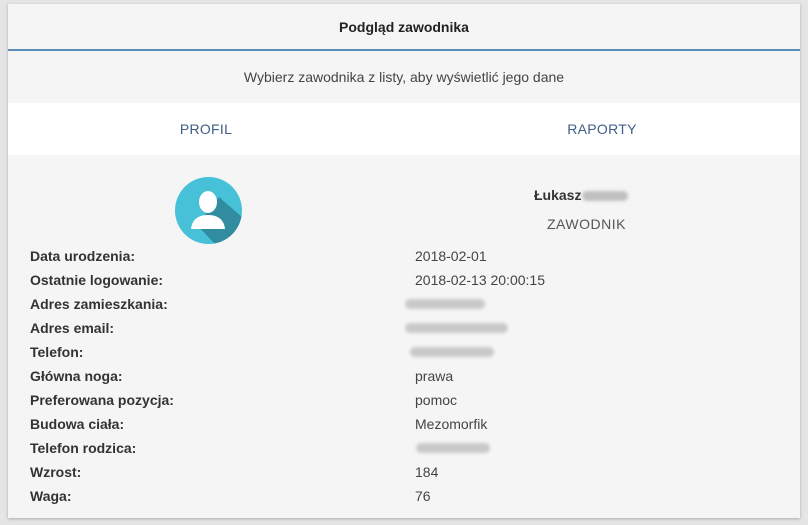  What do you see at coordinates (99, 304) in the screenshot?
I see `field-label: Adres zamieszkania:` at bounding box center [99, 304].